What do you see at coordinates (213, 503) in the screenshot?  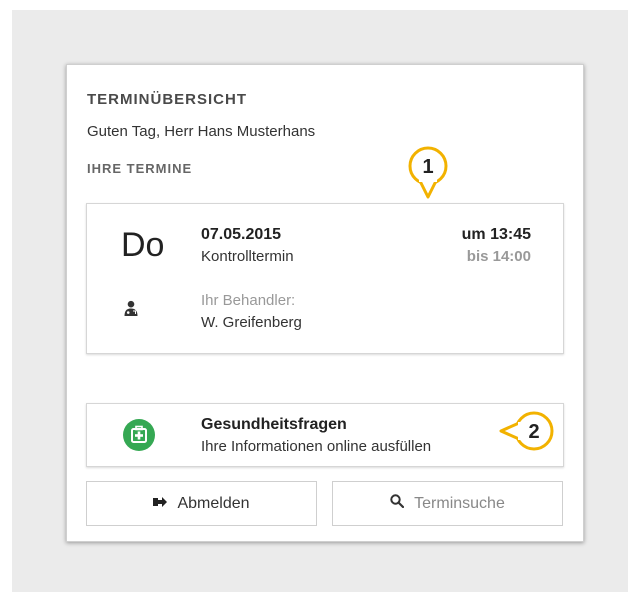 I see `logout-button-label: Abmelden` at bounding box center [213, 503].